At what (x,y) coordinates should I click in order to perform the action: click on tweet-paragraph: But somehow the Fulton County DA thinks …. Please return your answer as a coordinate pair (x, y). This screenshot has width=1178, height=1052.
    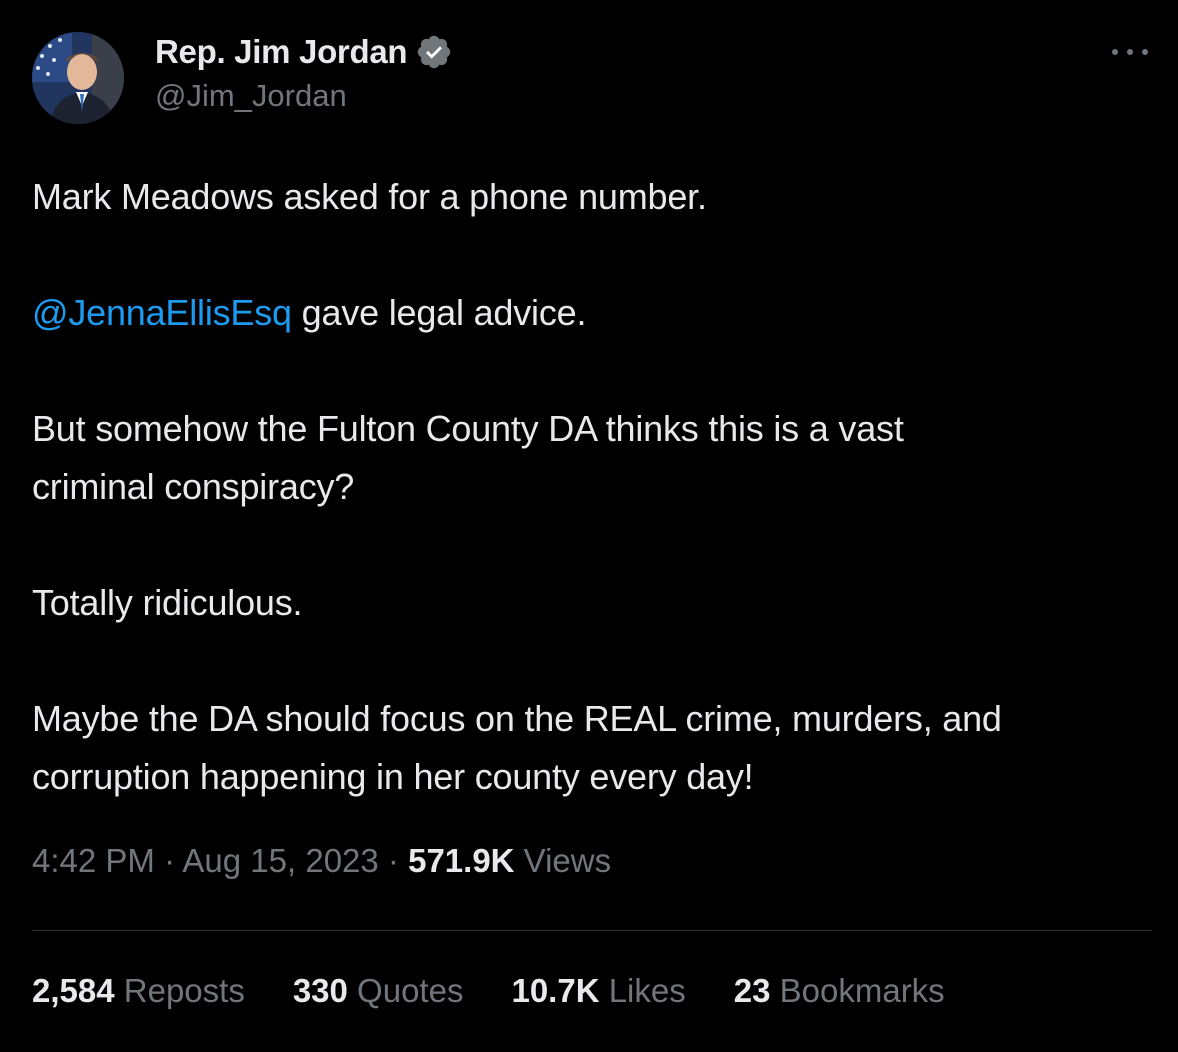
    Looking at the image, I should click on (592, 458).